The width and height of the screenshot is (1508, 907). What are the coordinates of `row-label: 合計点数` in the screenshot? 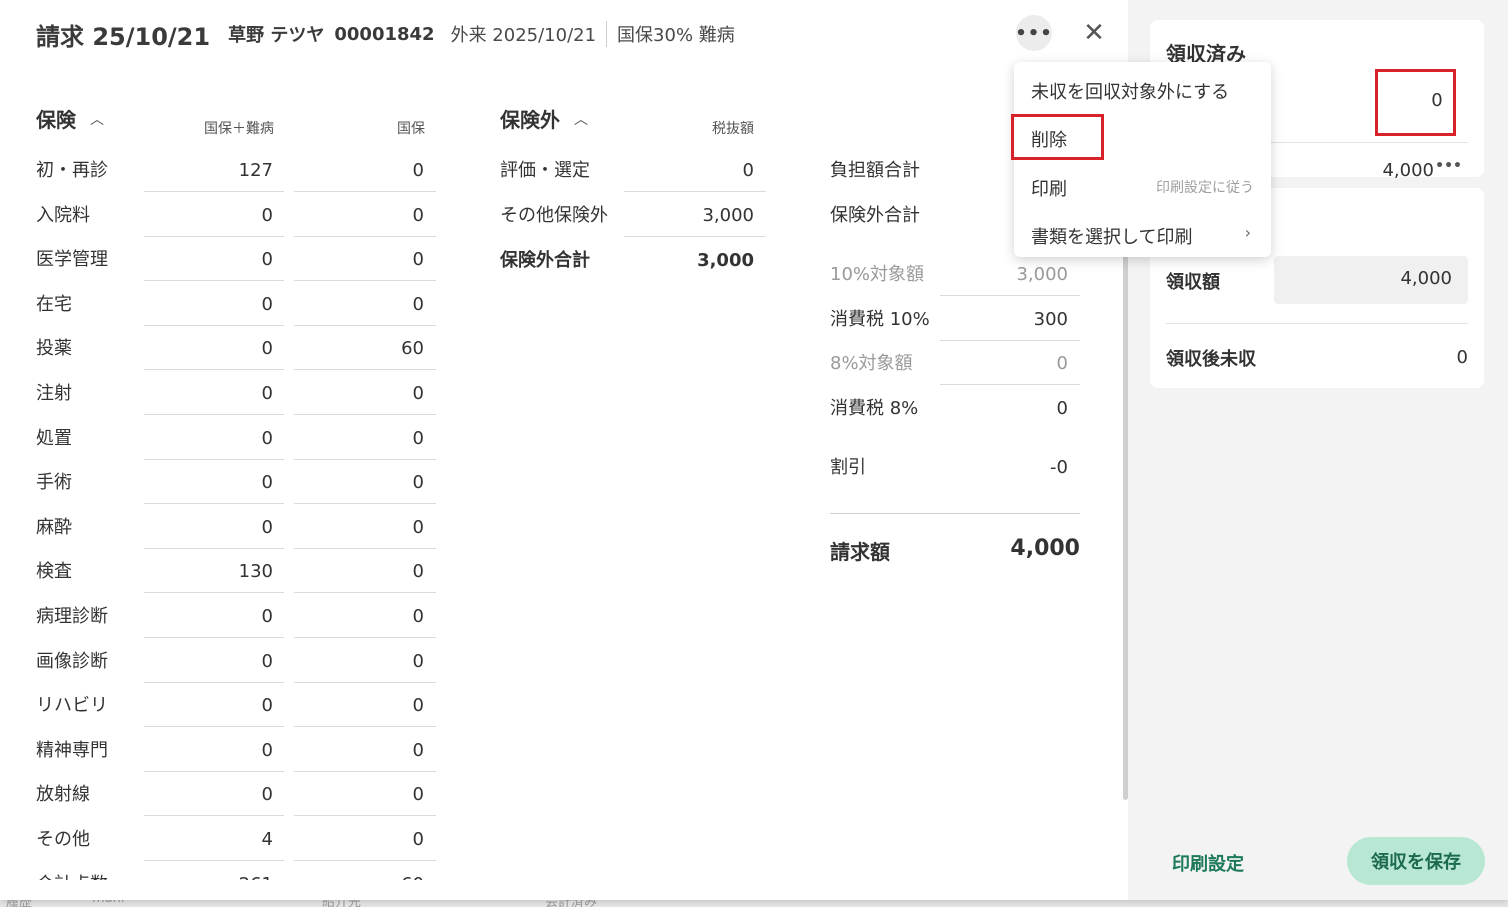 It's located at (72, 875).